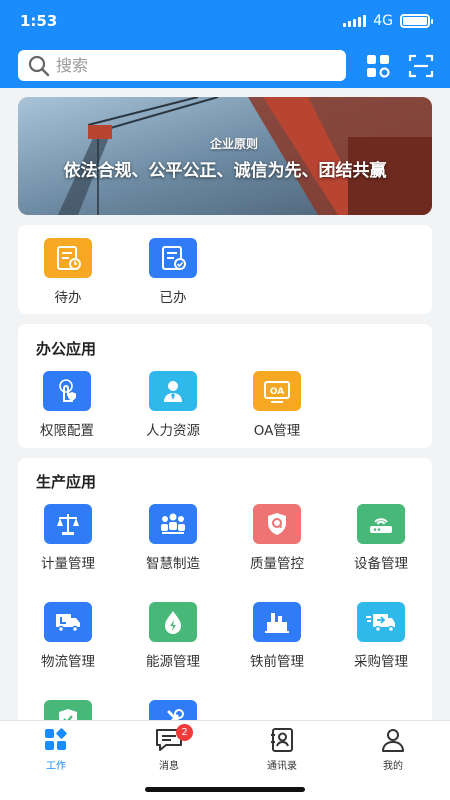 This screenshot has height=800, width=450. Describe the element at coordinates (169, 748) in the screenshot. I see `tab-messages: 2 消息` at that location.